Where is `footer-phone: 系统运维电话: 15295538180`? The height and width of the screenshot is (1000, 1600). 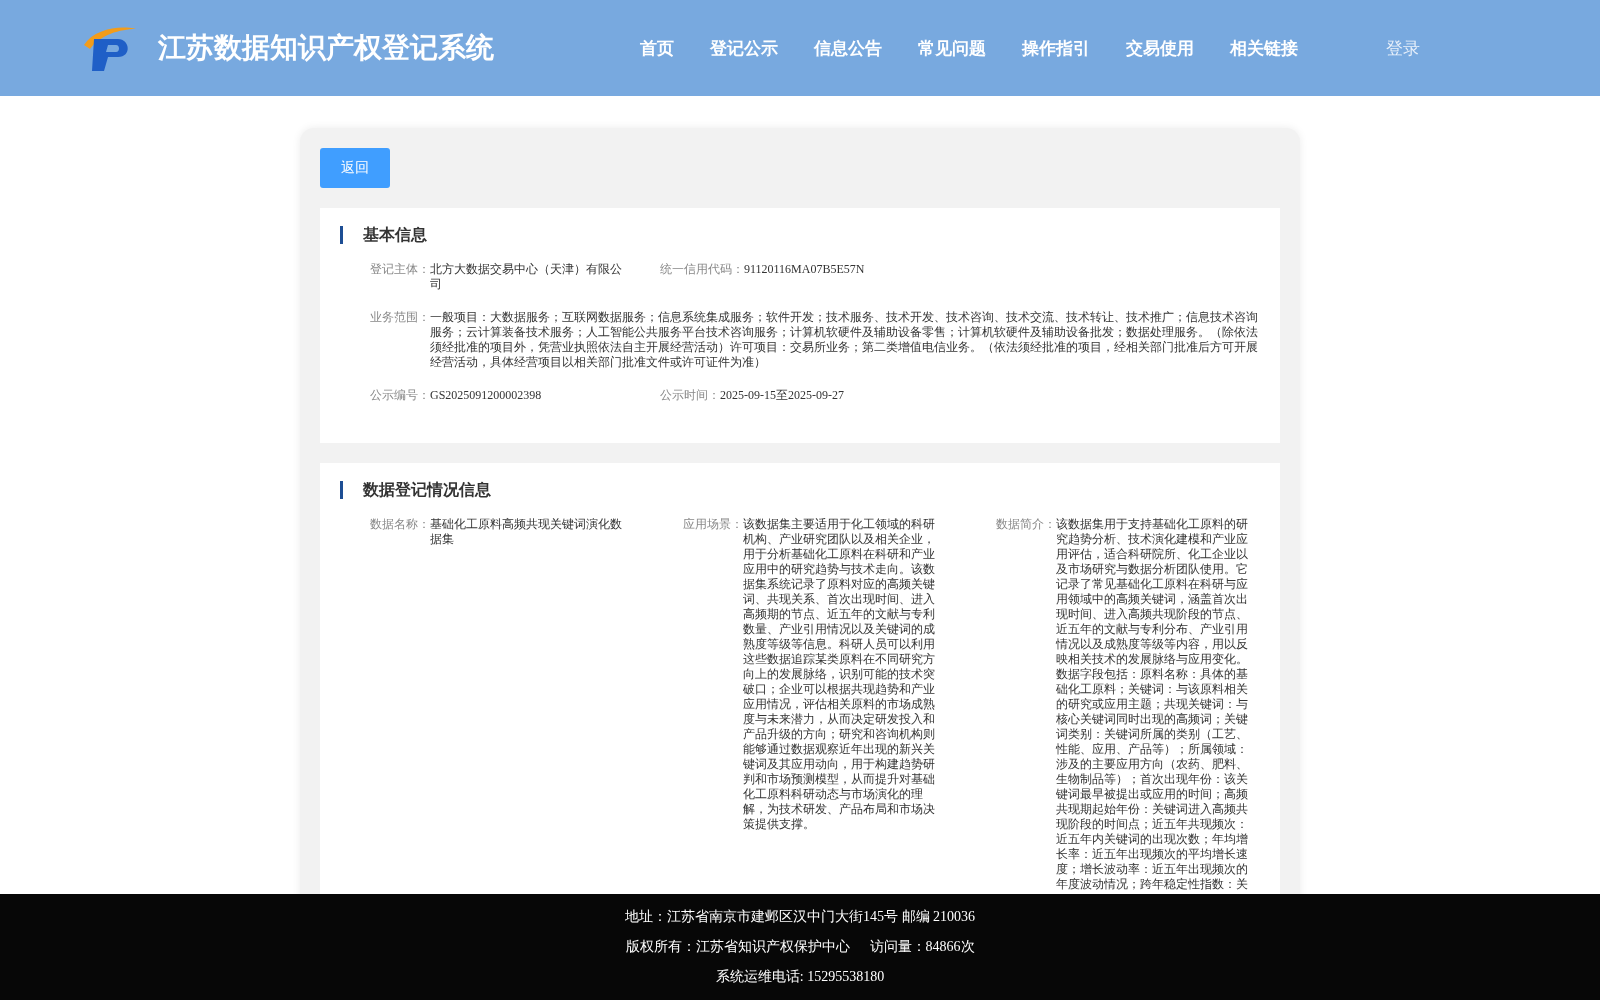
footer-phone: 系统运维电话: 15295538180 is located at coordinates (800, 977).